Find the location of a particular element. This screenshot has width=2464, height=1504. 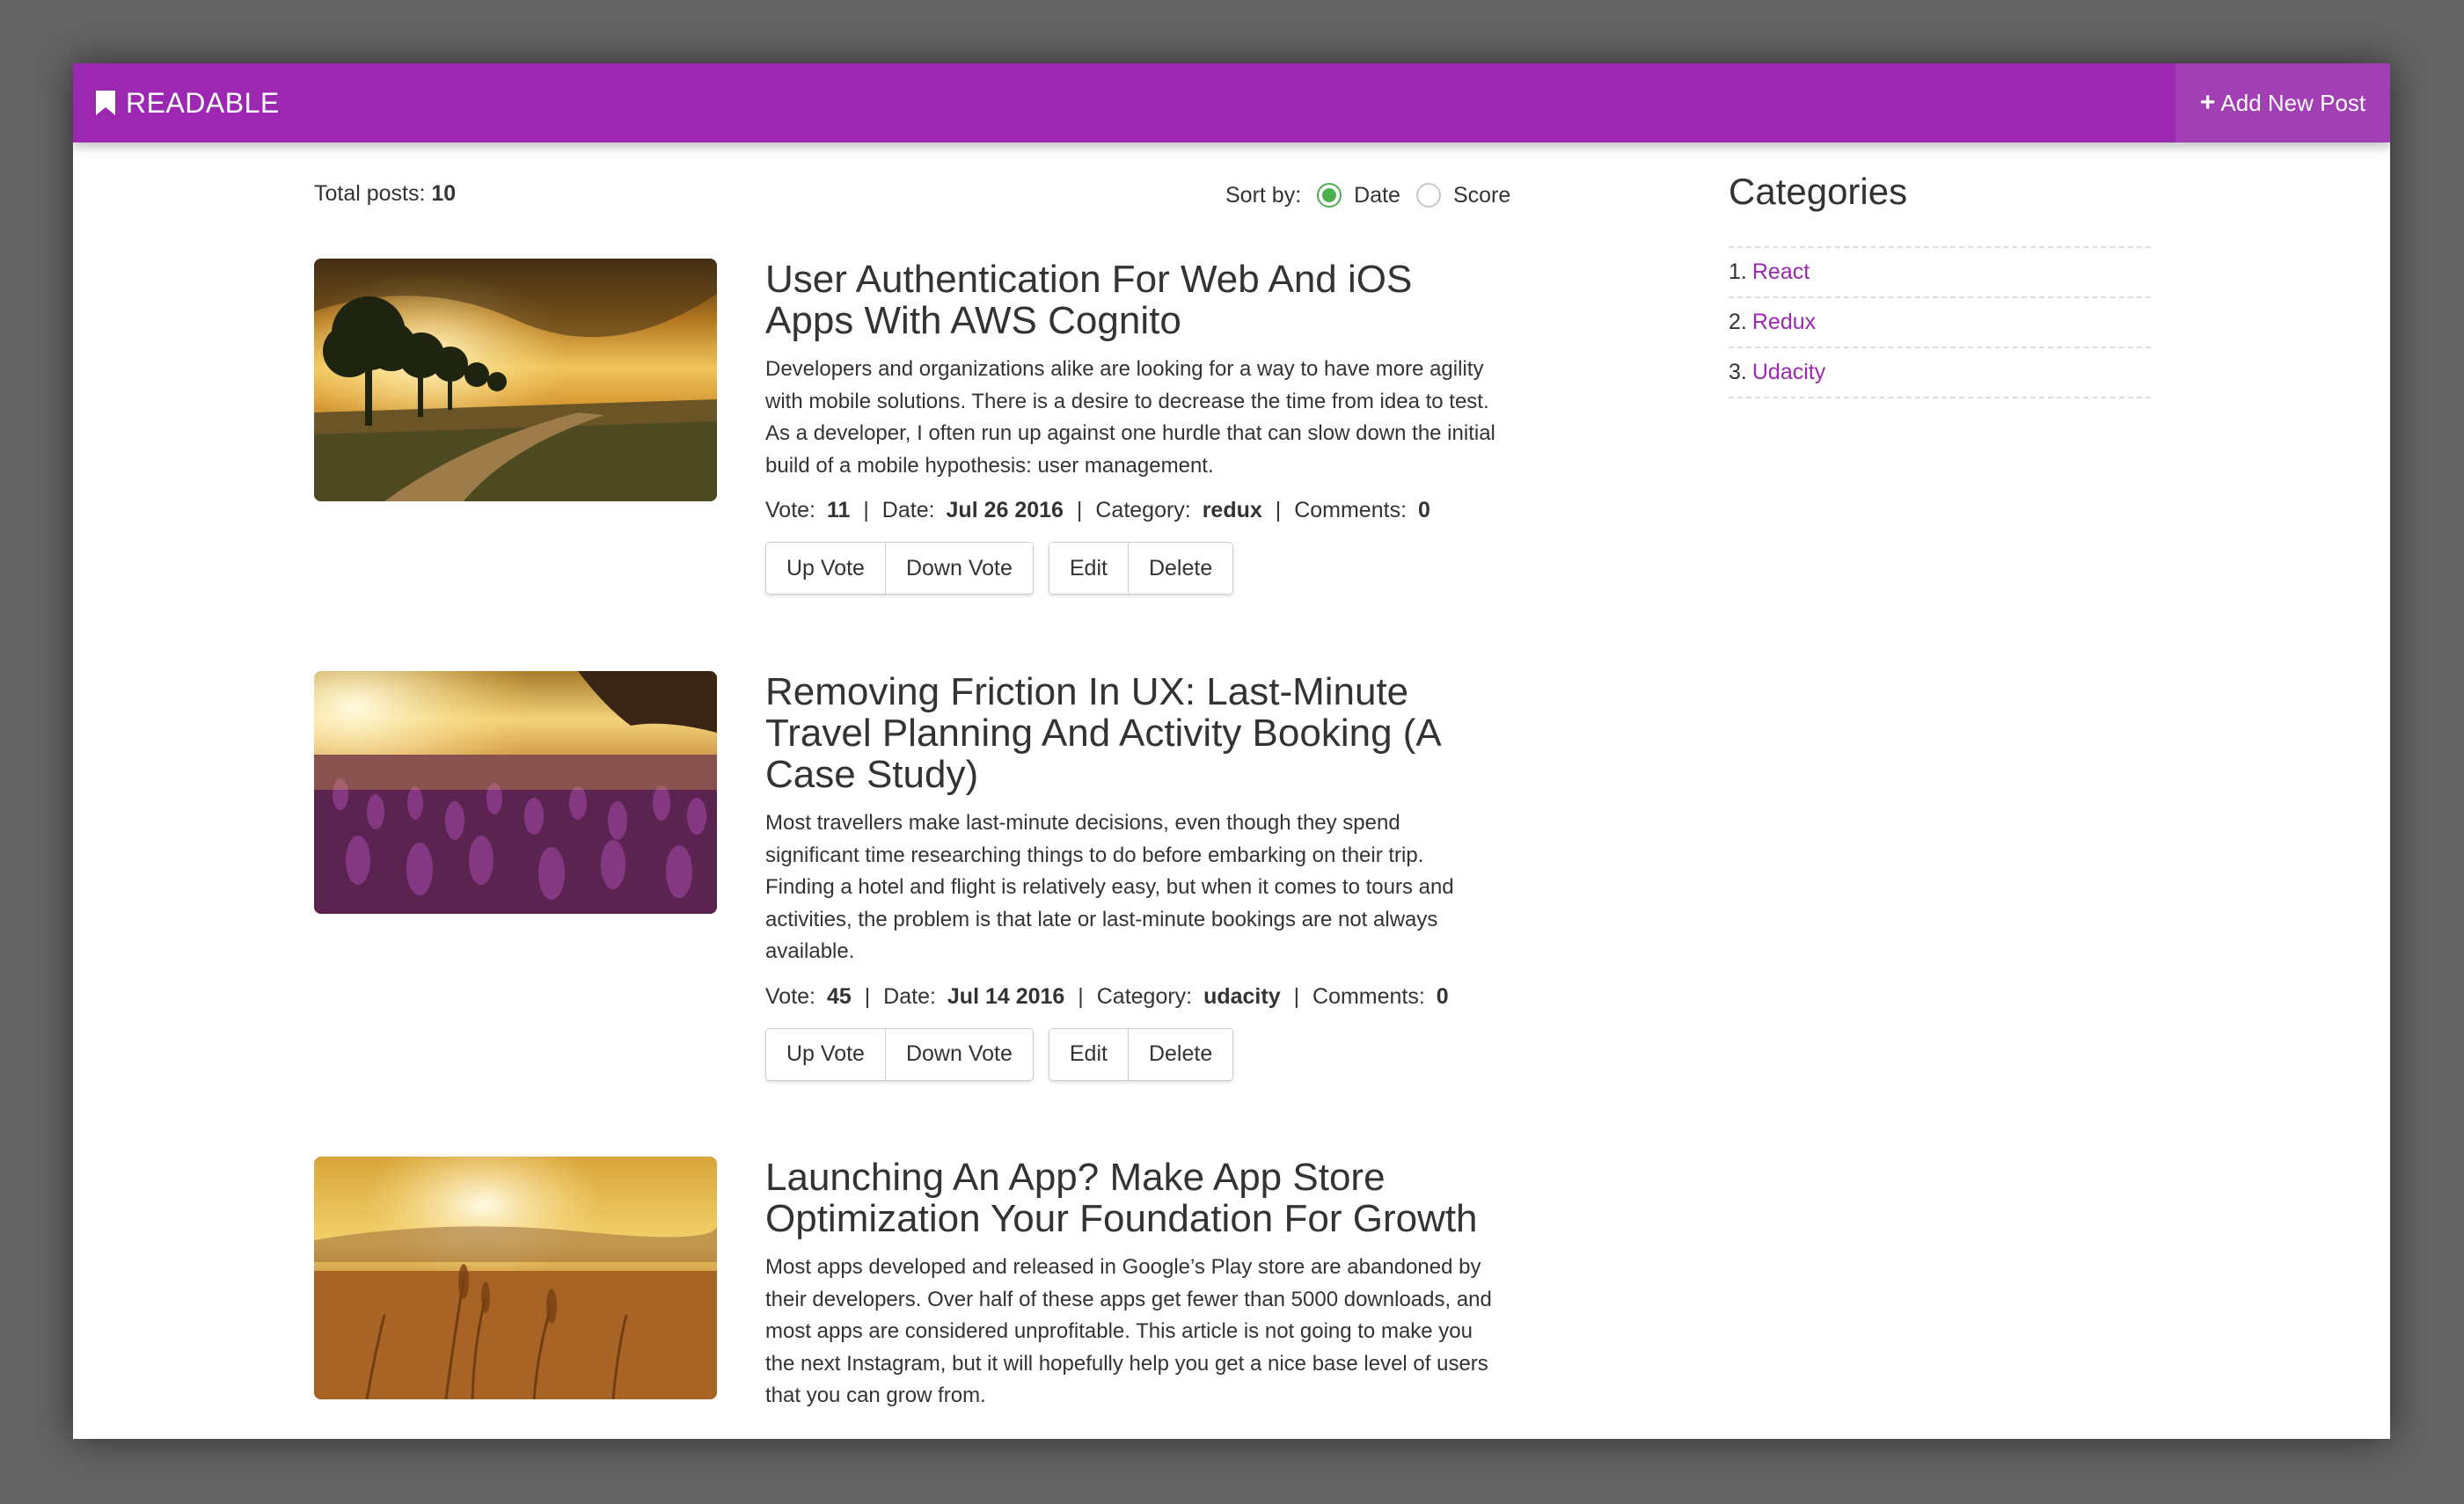

post-category: udacity is located at coordinates (1242, 996).